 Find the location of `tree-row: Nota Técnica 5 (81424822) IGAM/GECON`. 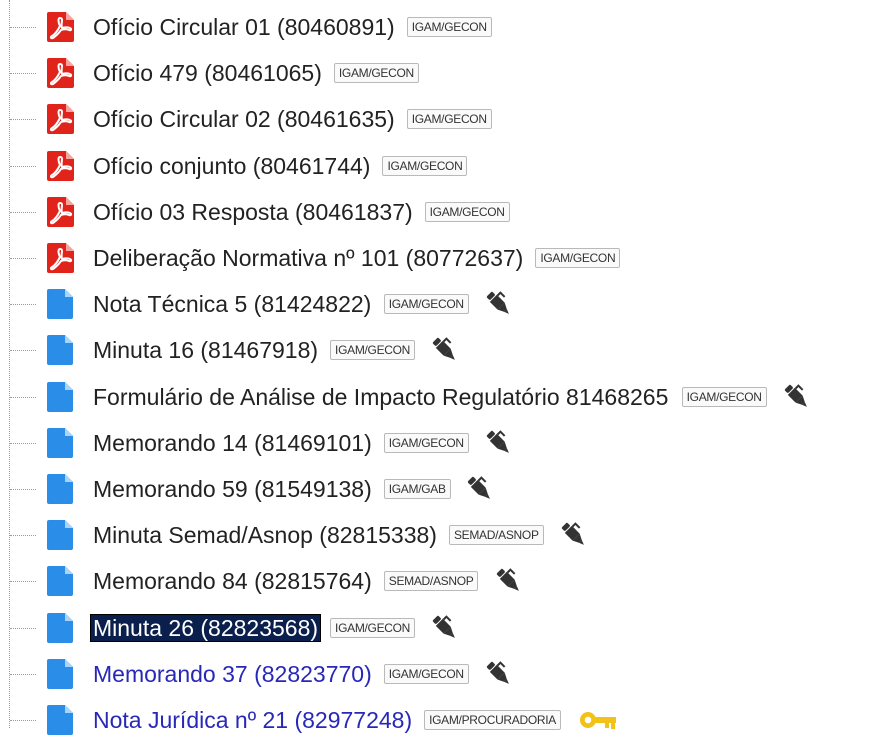

tree-row: Nota Técnica 5 (81424822) IGAM/GECON is located at coordinates (436, 304).